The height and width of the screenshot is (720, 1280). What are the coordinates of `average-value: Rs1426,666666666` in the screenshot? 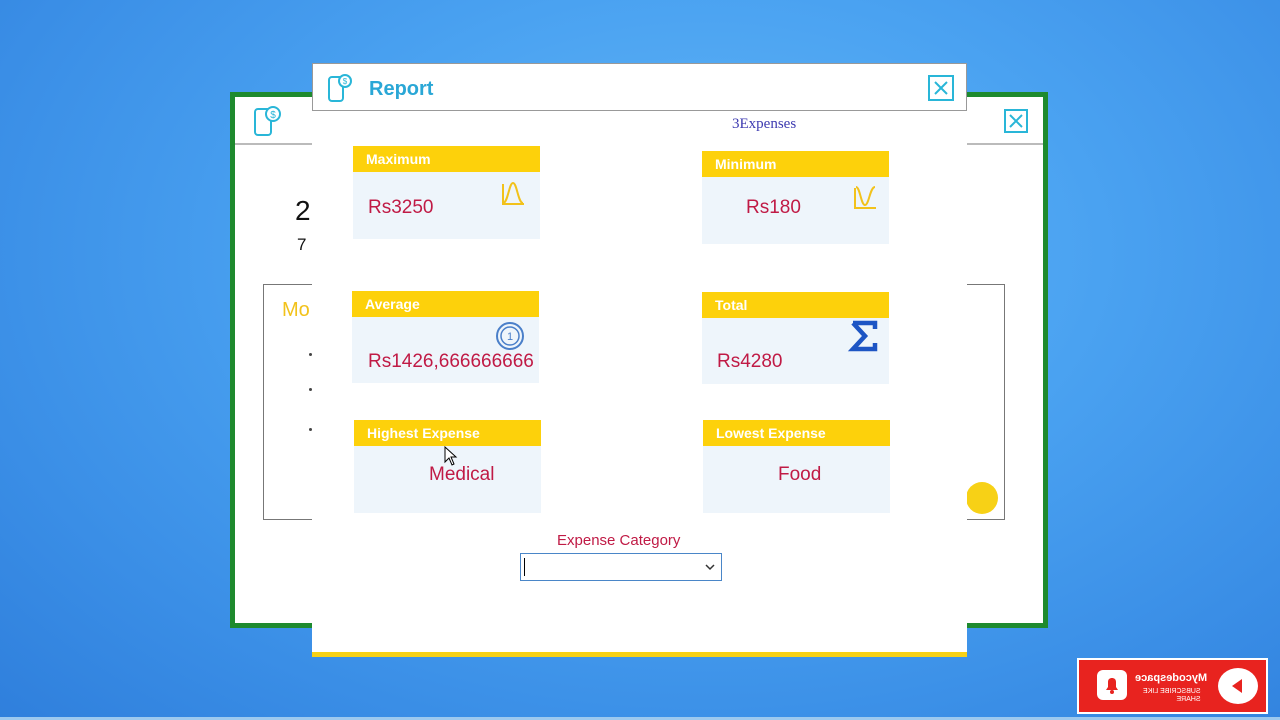 It's located at (451, 361).